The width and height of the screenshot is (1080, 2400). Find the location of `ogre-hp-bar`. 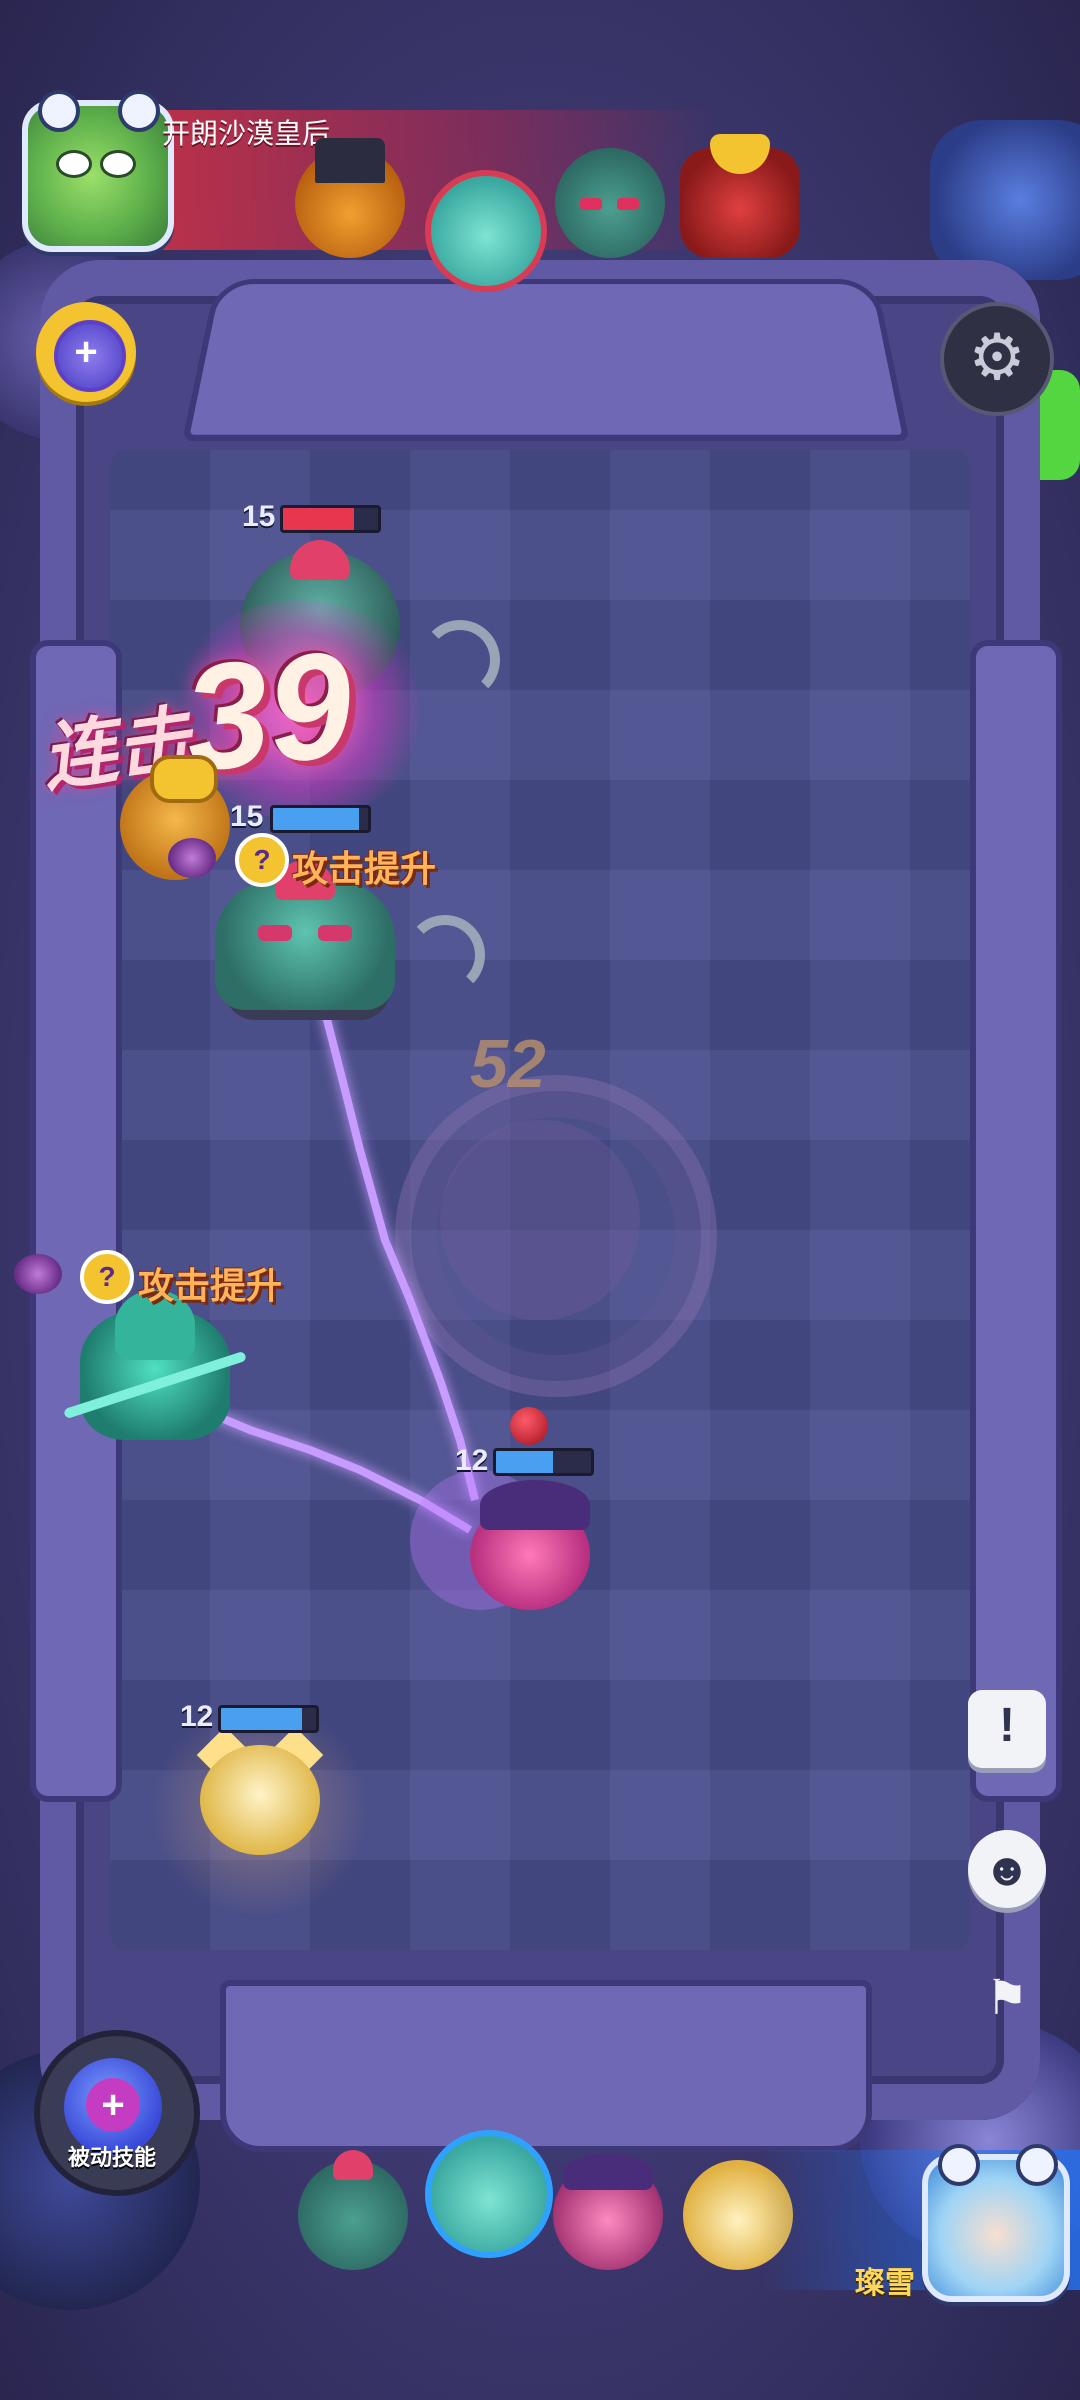

ogre-hp-bar is located at coordinates (320, 819).